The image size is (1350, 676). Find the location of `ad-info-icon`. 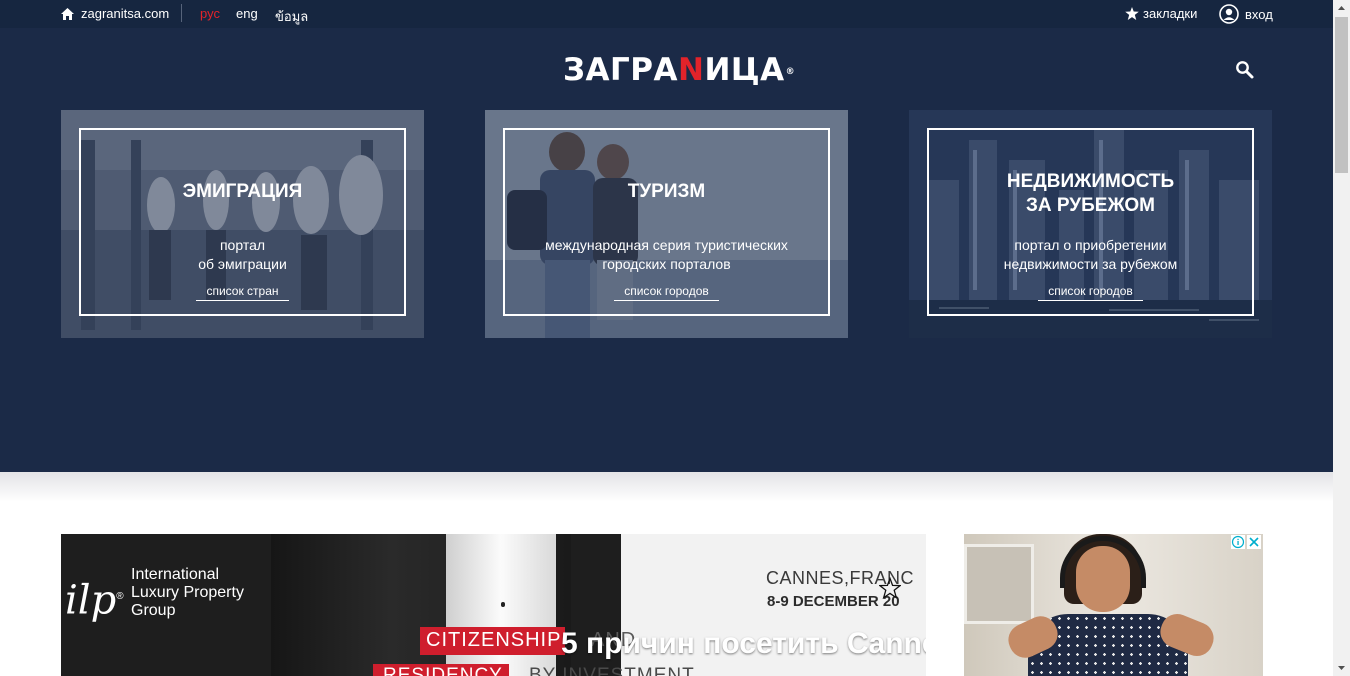

ad-info-icon is located at coordinates (1238, 542).